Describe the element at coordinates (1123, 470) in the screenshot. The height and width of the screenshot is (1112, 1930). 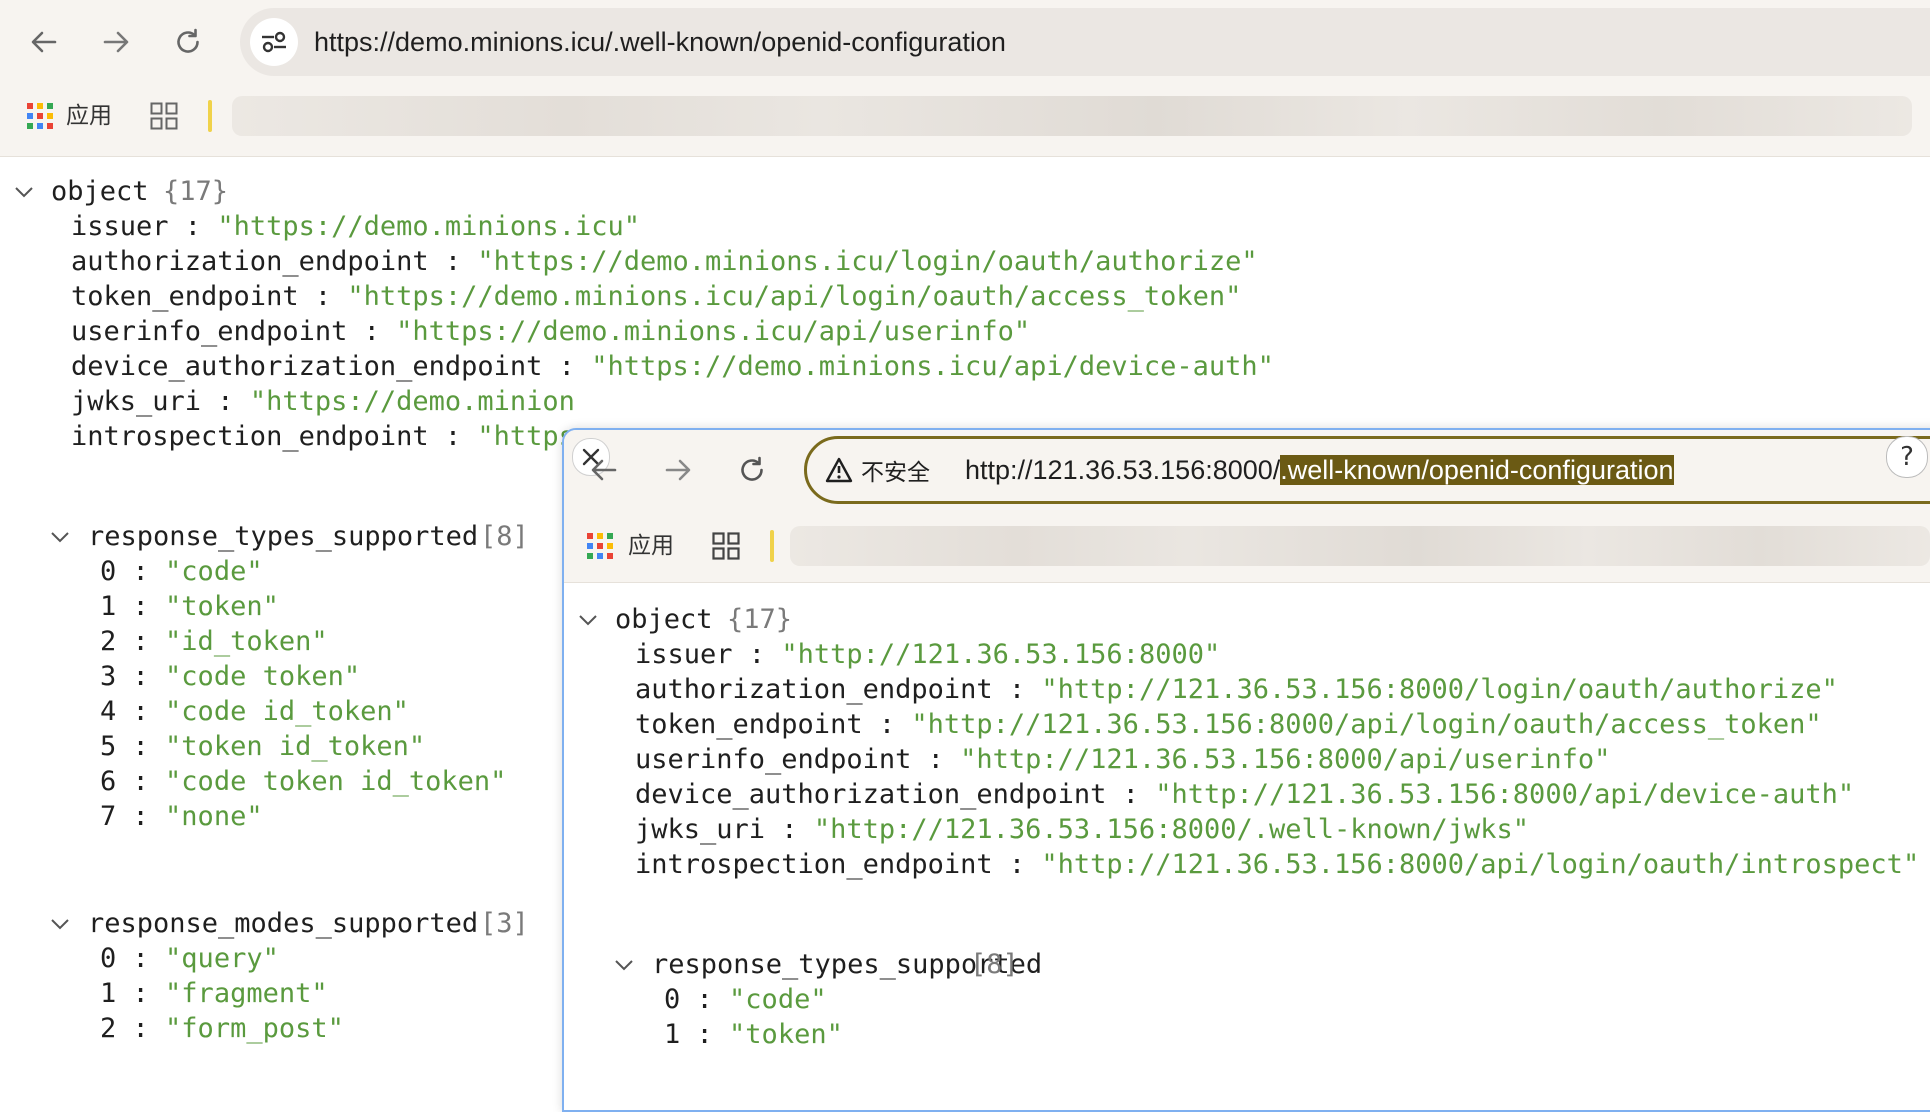
I see `url-base: http://121.36.53.156:8000/` at that location.